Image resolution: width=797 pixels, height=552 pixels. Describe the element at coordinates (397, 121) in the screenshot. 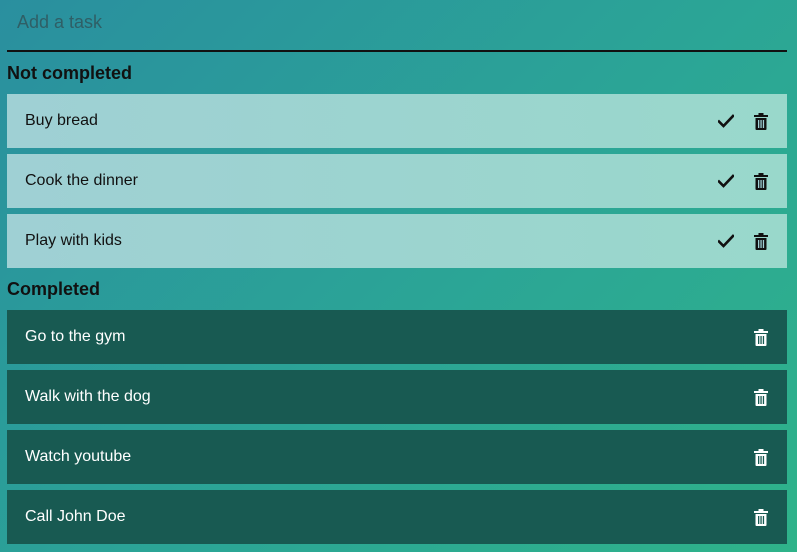

I see `task-row: Buy bread` at that location.